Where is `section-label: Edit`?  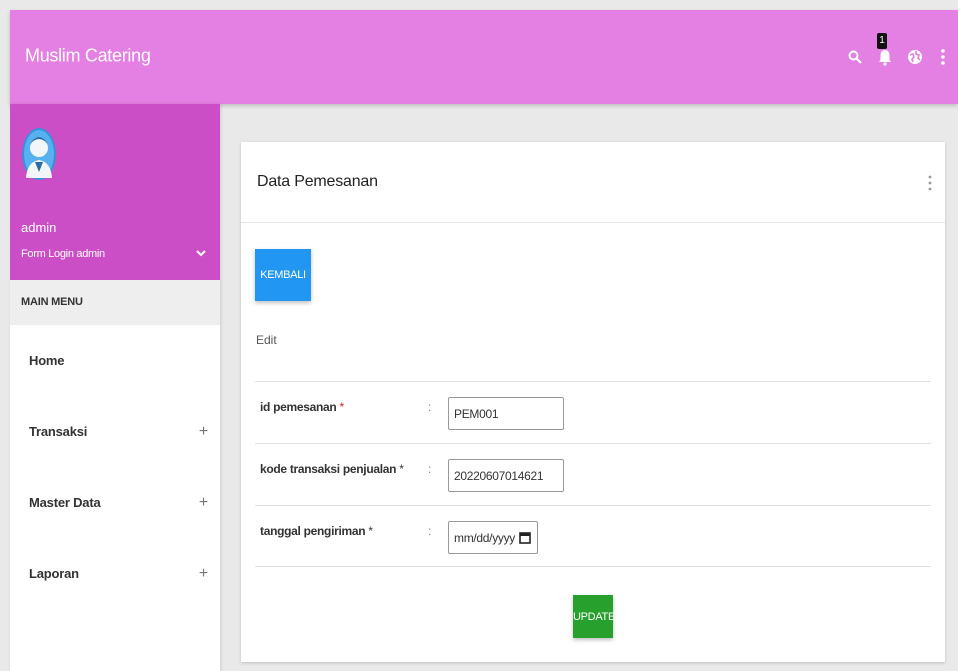 section-label: Edit is located at coordinates (266, 340).